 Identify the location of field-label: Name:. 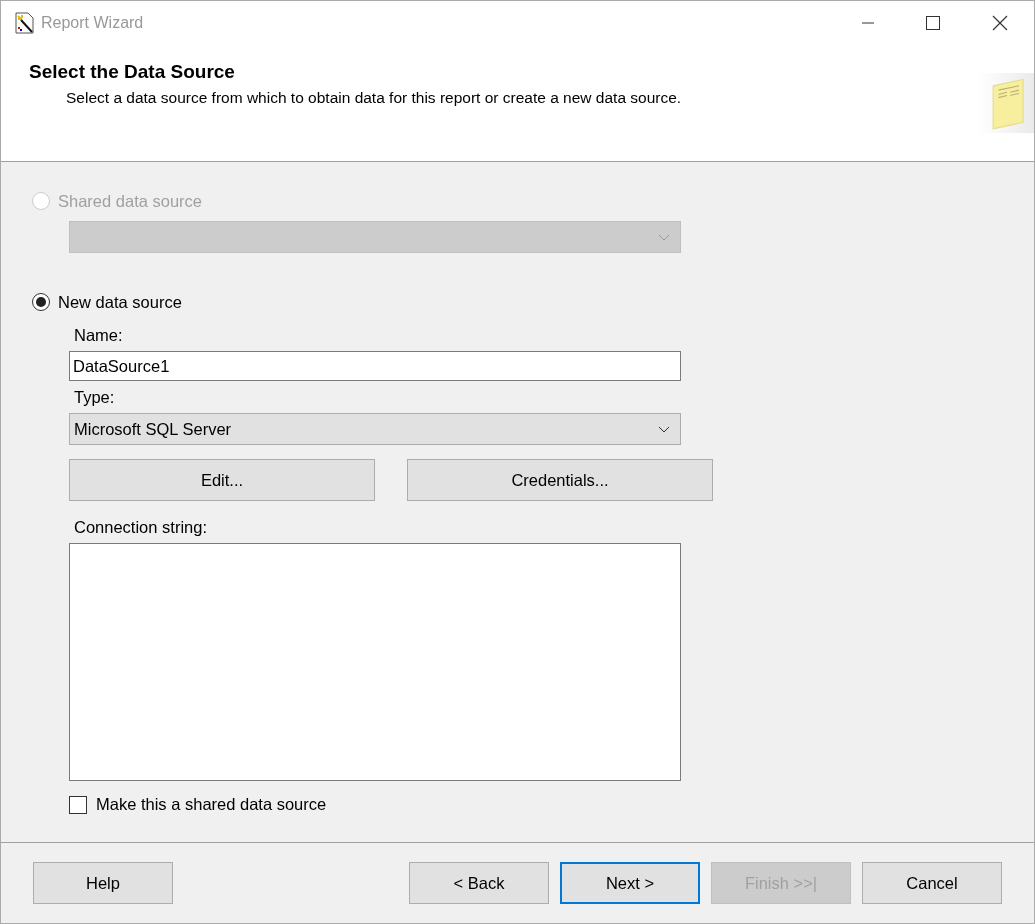
(98, 335).